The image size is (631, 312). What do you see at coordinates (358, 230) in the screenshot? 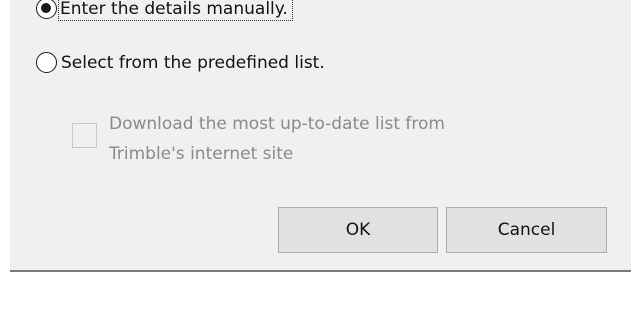
I see `ok-button: OK` at bounding box center [358, 230].